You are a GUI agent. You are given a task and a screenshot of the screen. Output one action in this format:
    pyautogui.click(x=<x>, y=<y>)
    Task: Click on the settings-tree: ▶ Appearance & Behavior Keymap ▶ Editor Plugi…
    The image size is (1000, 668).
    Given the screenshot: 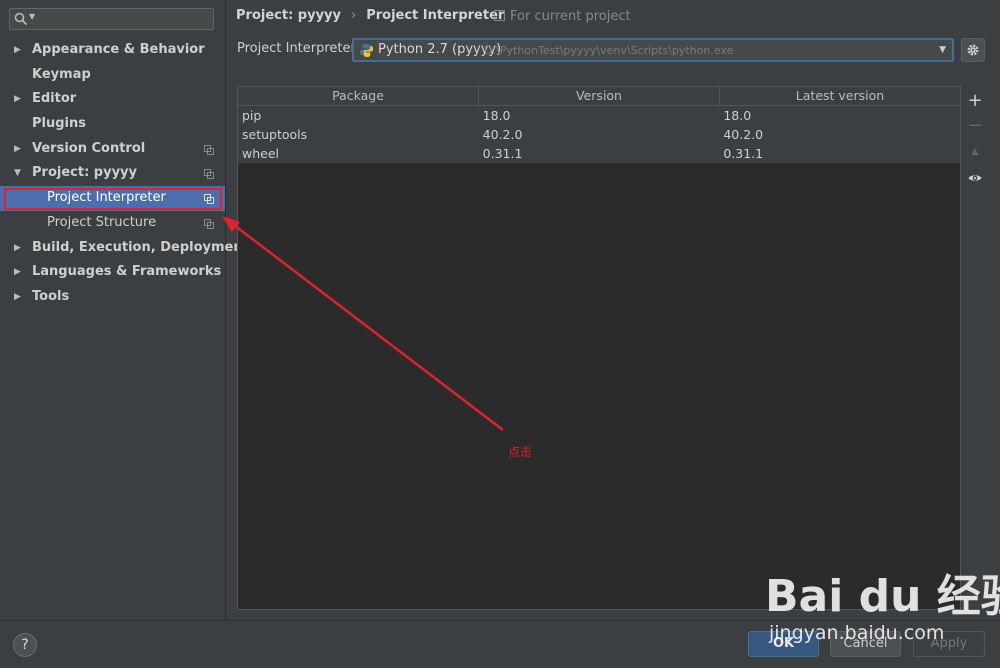 What is the action you would take?
    pyautogui.click(x=124, y=174)
    